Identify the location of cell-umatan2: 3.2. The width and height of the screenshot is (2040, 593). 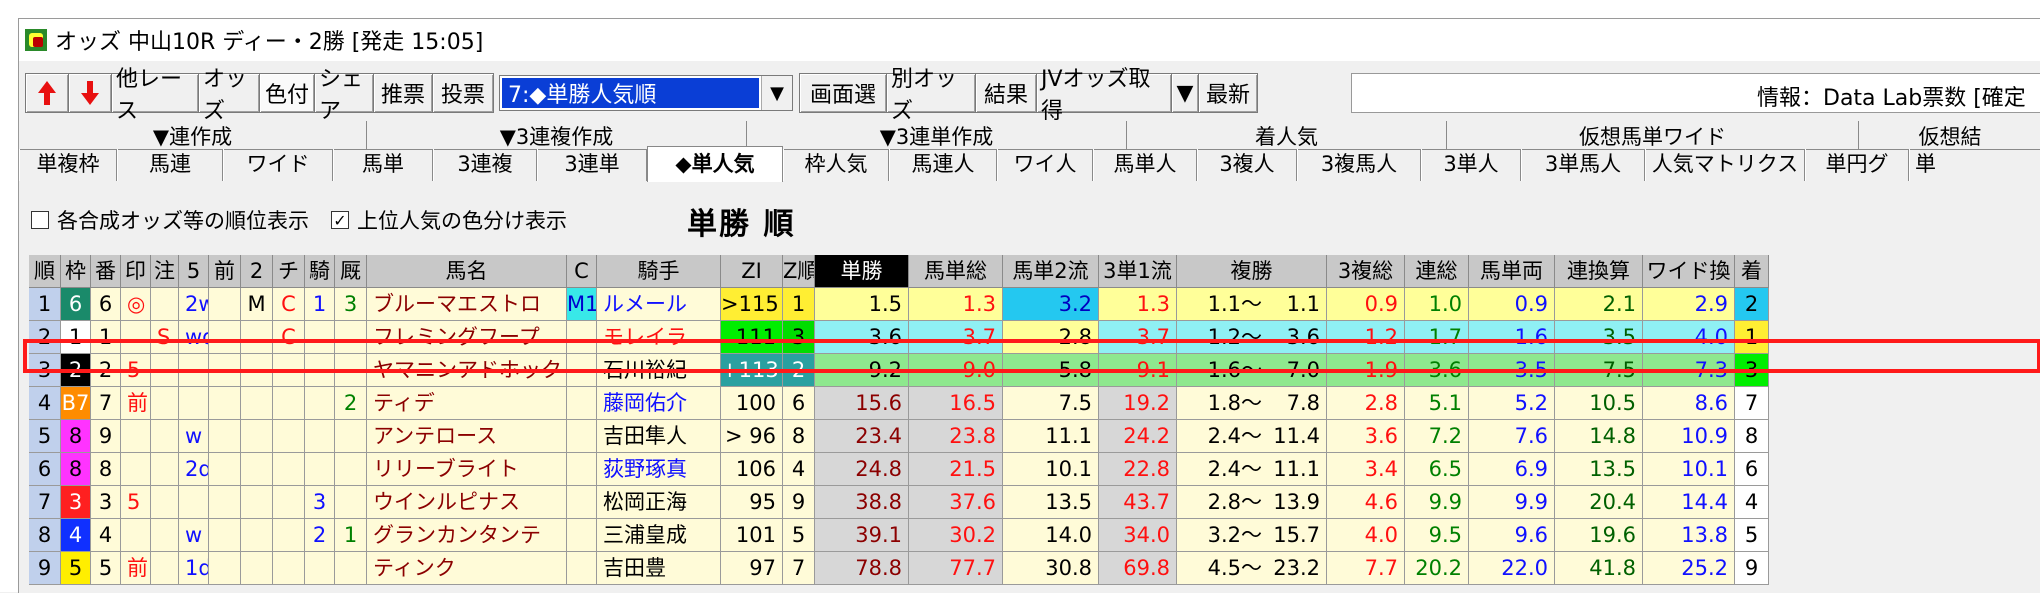
(1051, 304).